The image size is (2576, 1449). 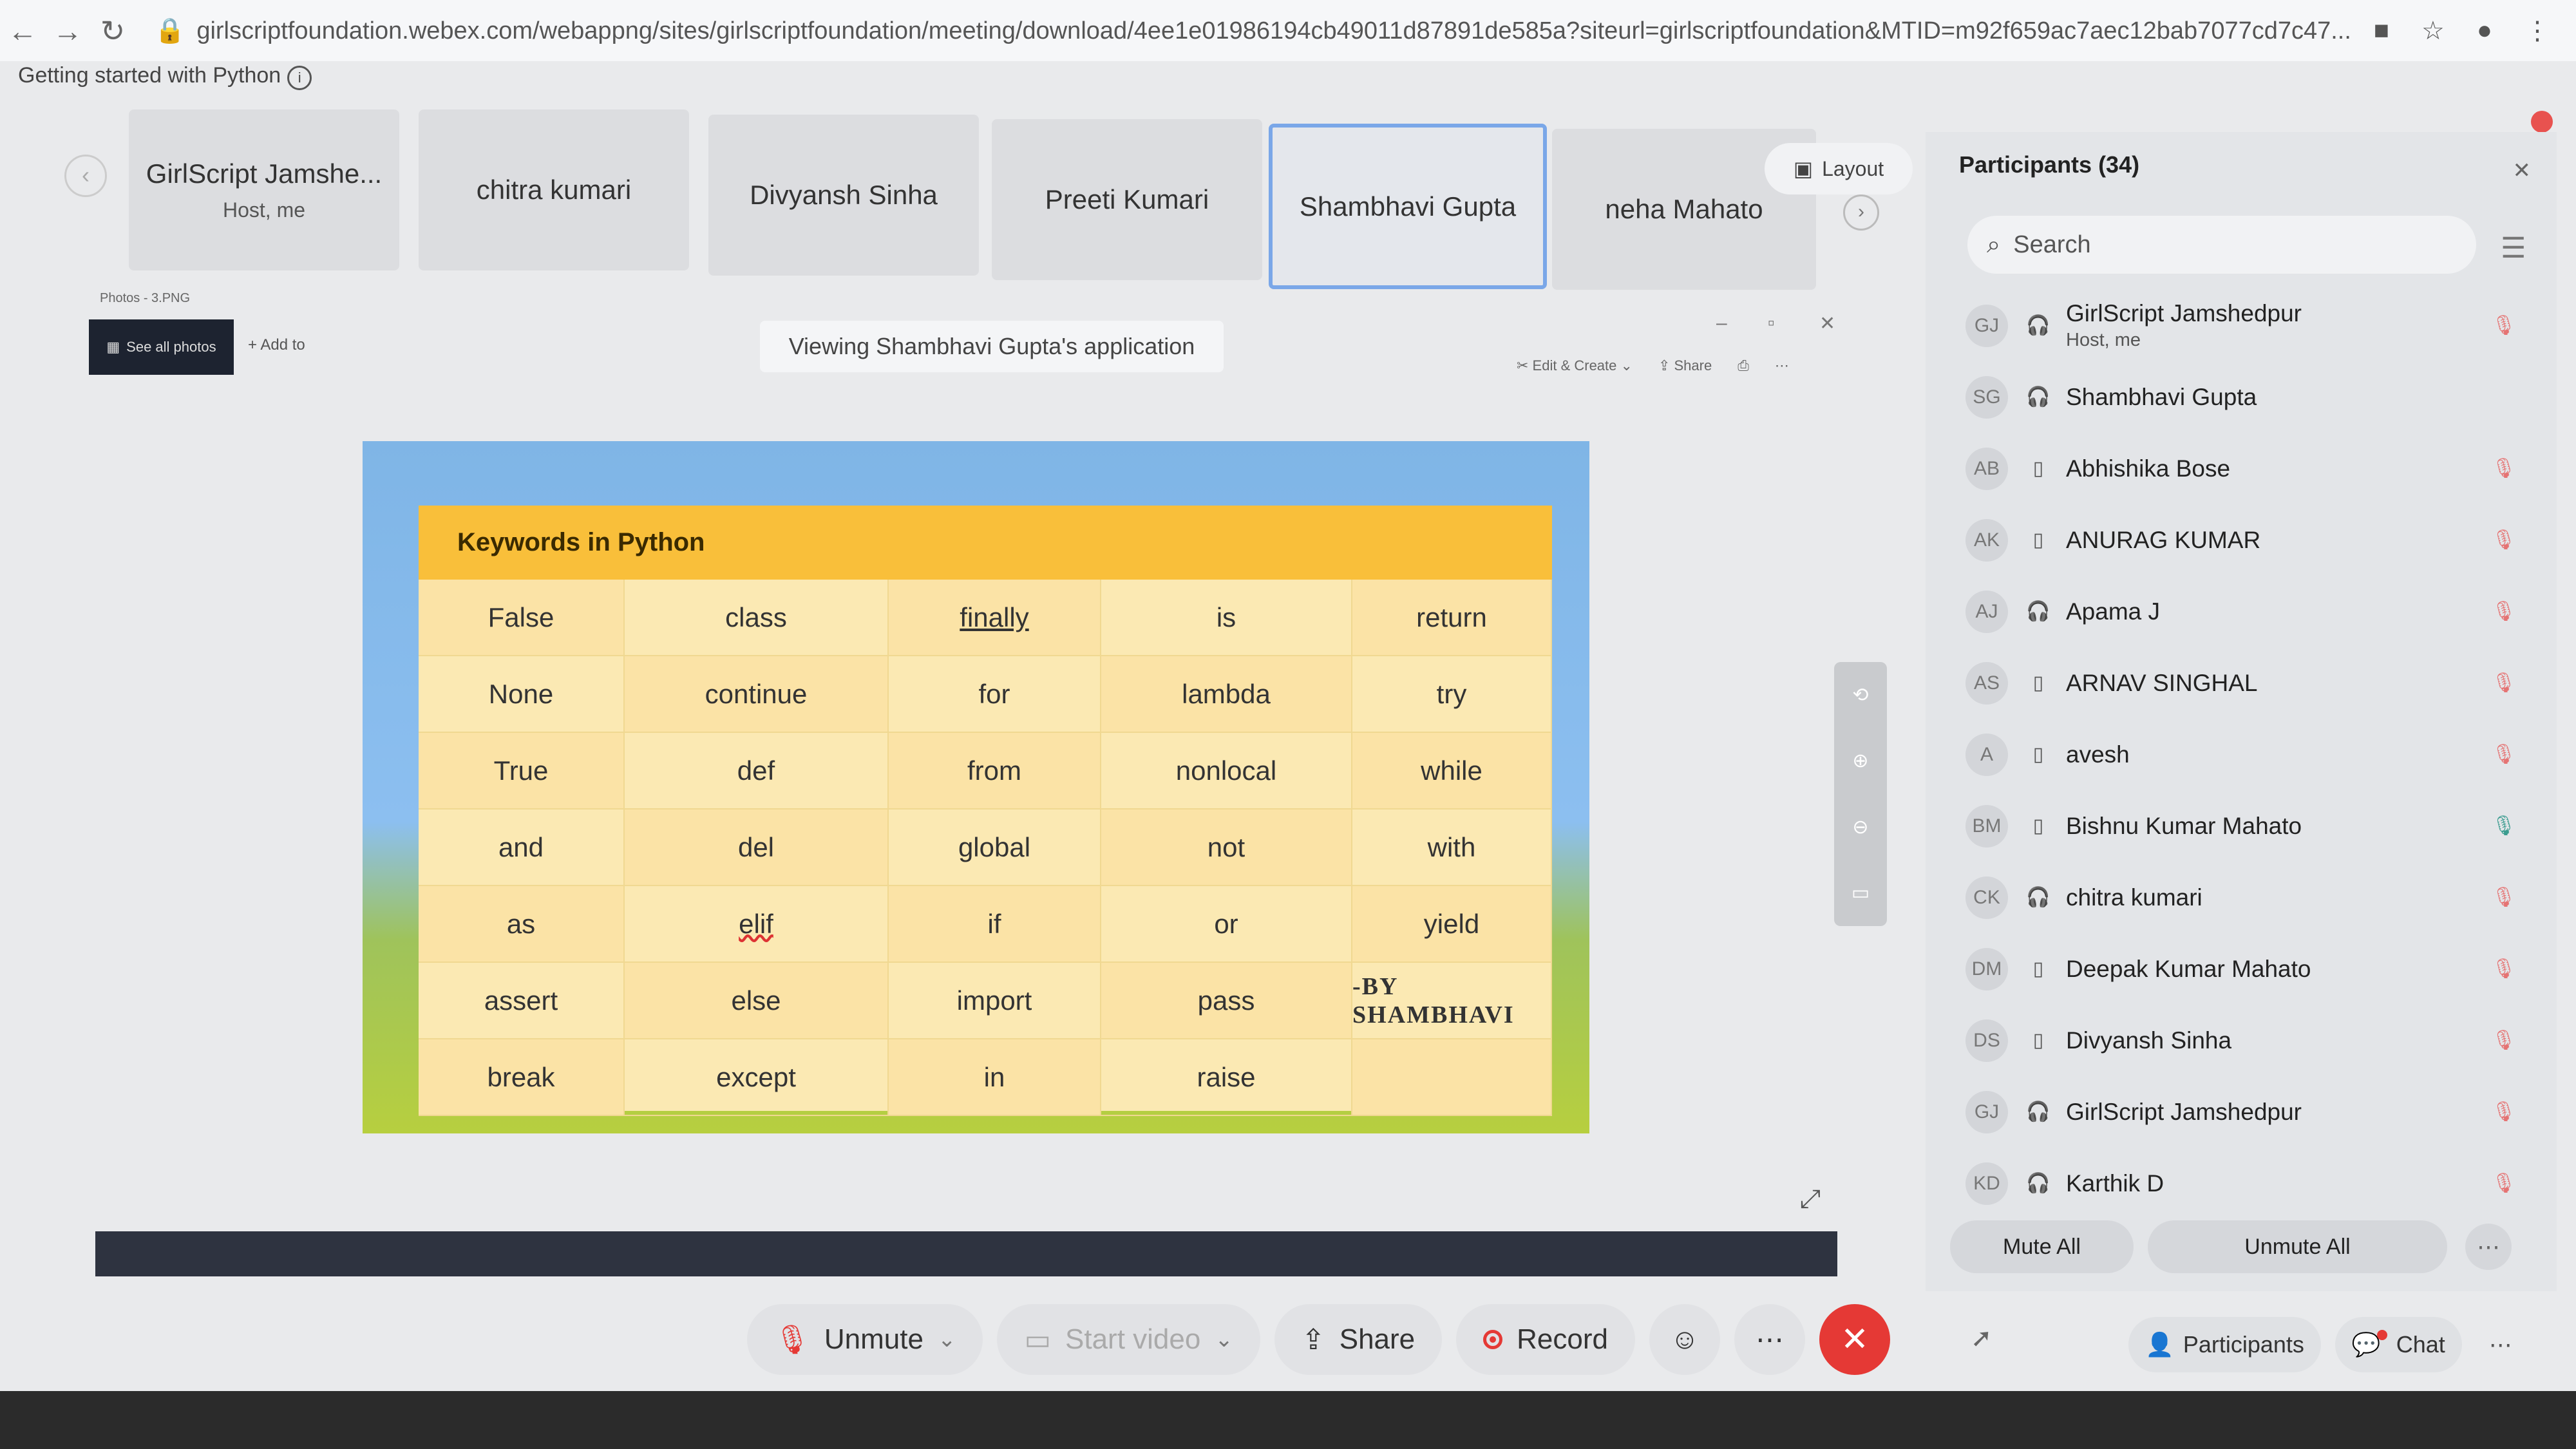 What do you see at coordinates (2248, 826) in the screenshot?
I see `participant-row: BM ▯ Bishnu Kumar Mahato 🎙` at bounding box center [2248, 826].